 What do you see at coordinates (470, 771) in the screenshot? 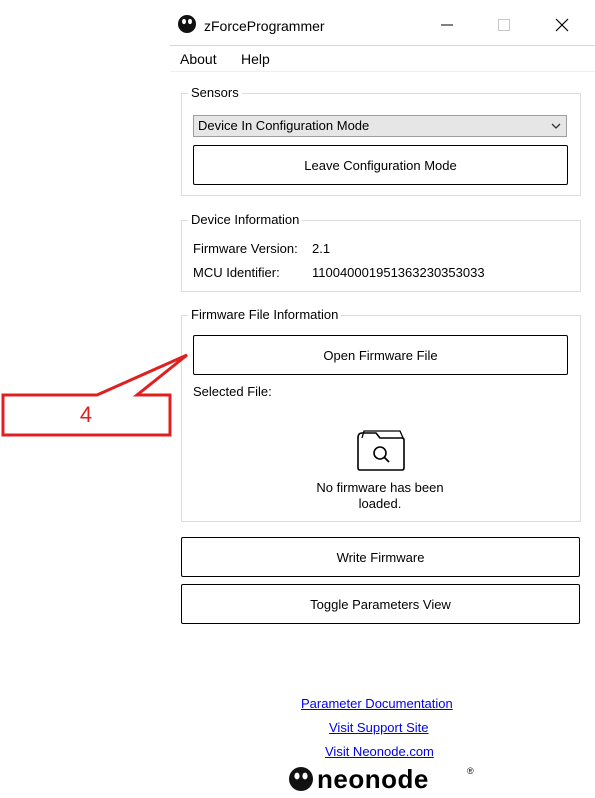
I see `registered-mark: ®` at bounding box center [470, 771].